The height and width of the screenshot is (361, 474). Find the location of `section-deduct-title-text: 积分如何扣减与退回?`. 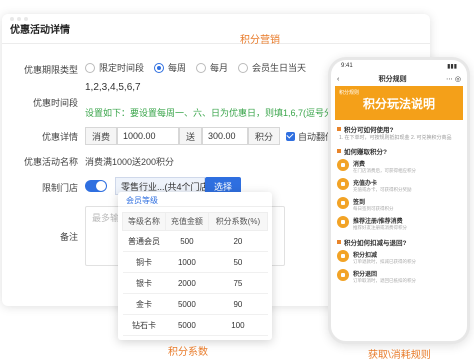

section-deduct-title-text: 积分如何扣减与退回? is located at coordinates (375, 243).